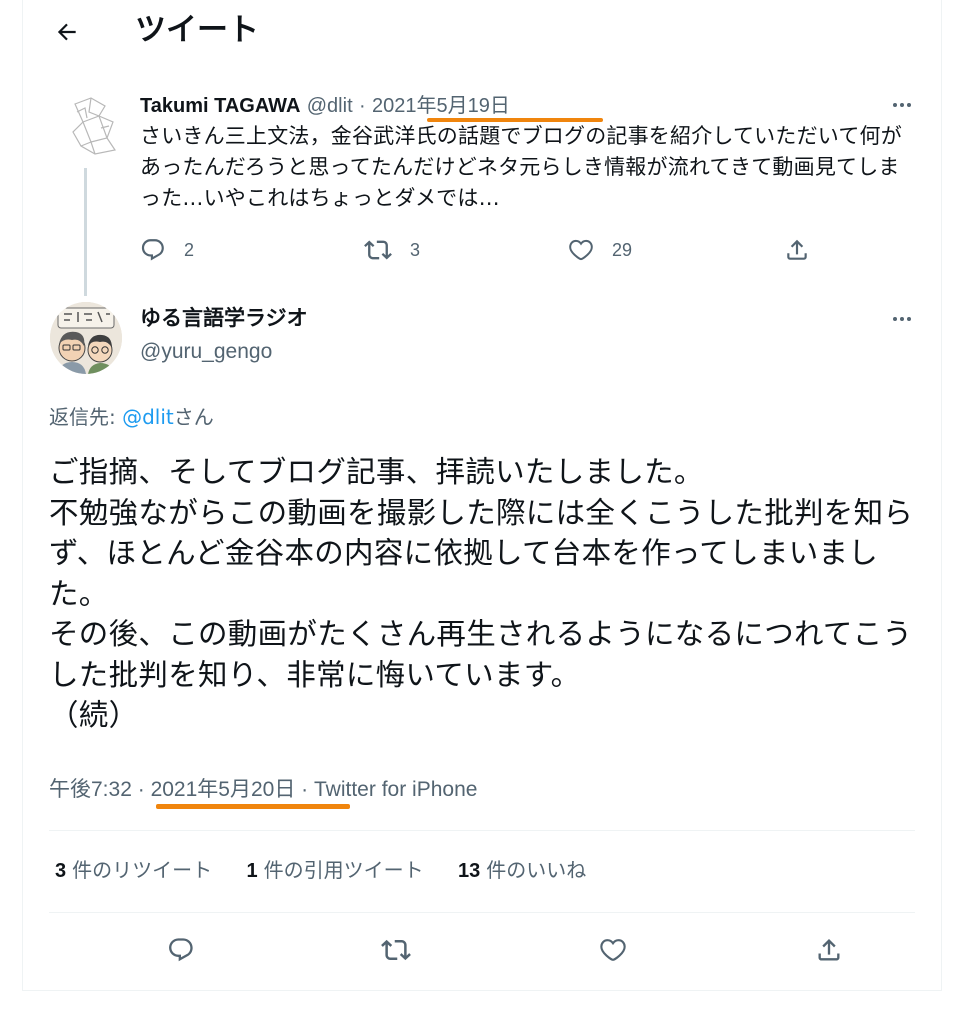  I want to click on back-arrow-icon, so click(66, 32).